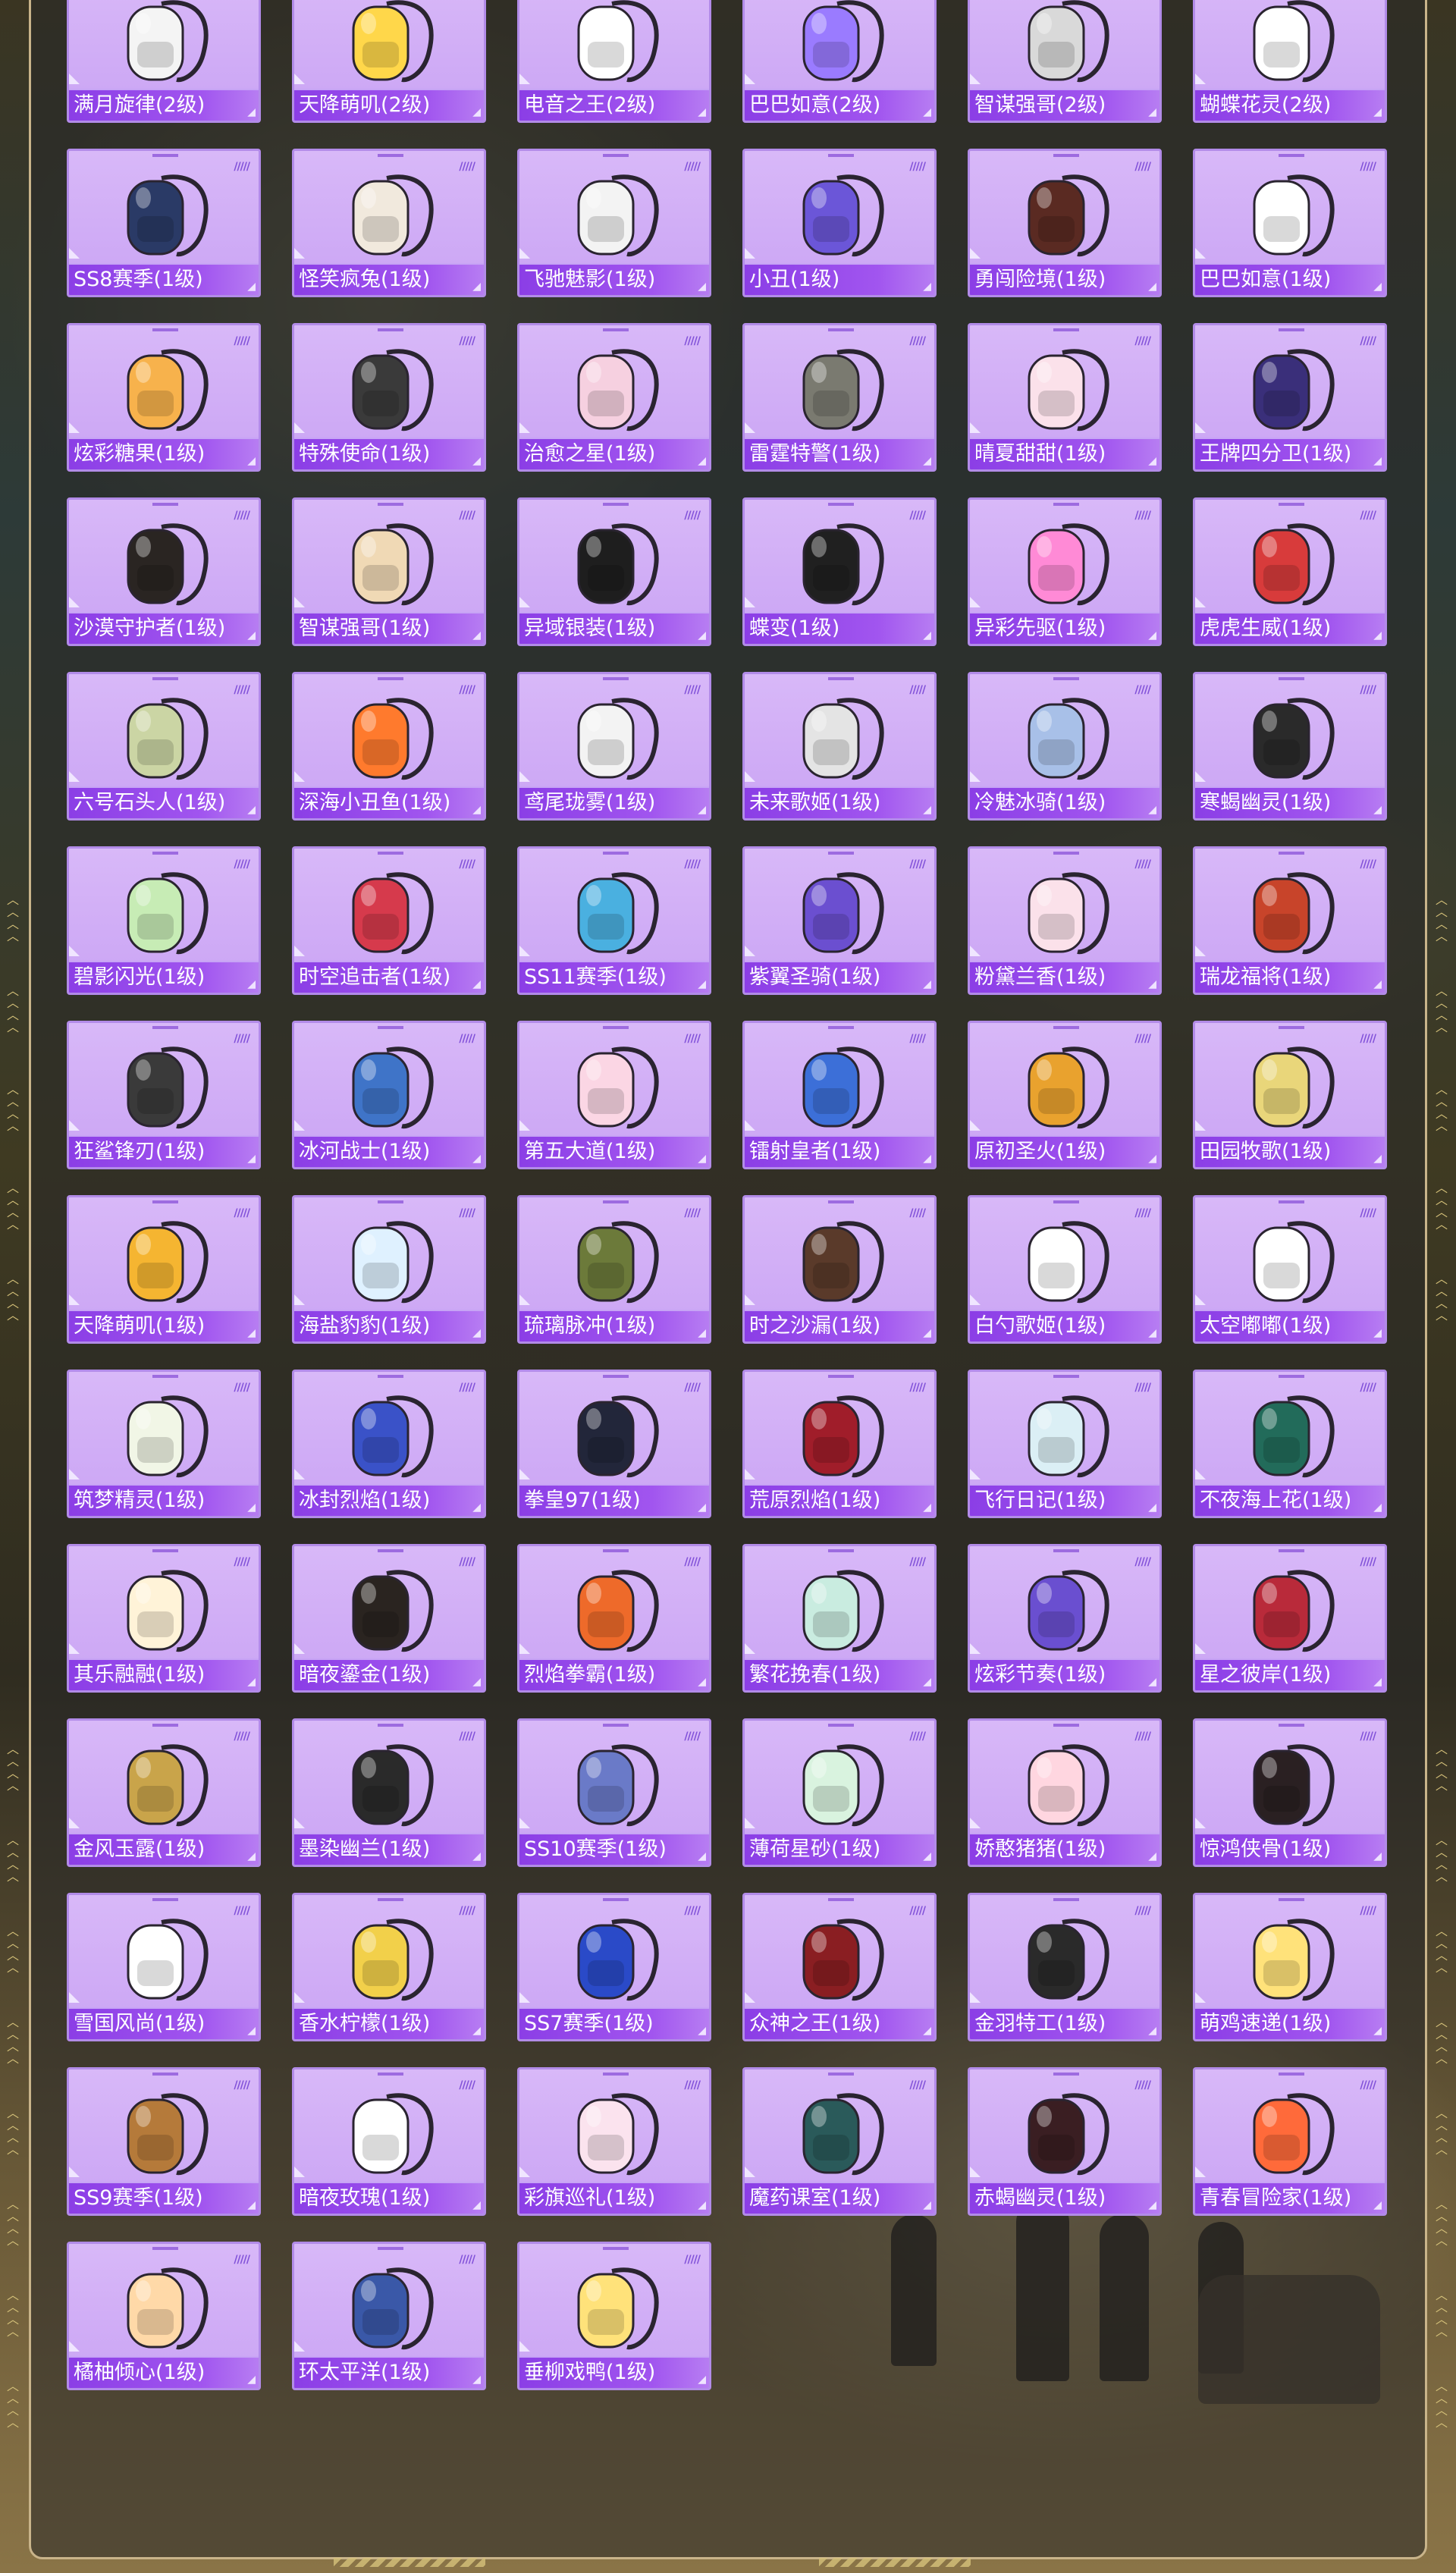  What do you see at coordinates (389, 920) in the screenshot?
I see `backpack-item-card: ///// 时空追击者(1级) ◢` at bounding box center [389, 920].